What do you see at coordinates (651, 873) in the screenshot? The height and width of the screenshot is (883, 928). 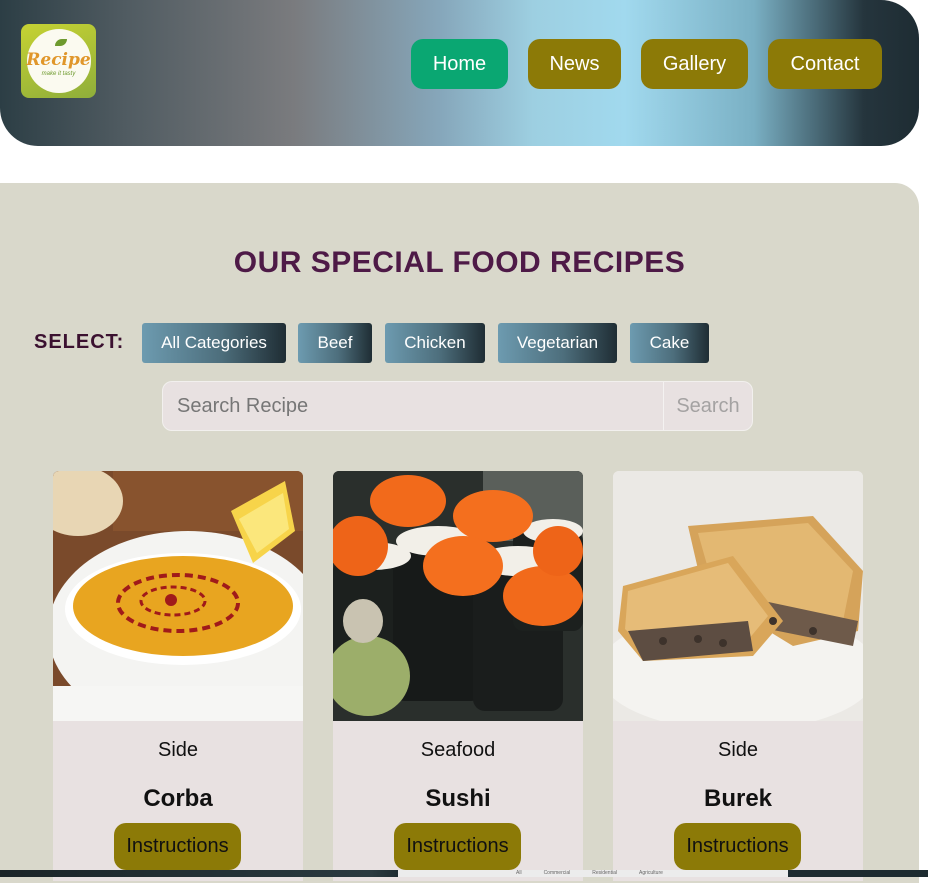 I see `tab-agriculture: Agriculture` at bounding box center [651, 873].